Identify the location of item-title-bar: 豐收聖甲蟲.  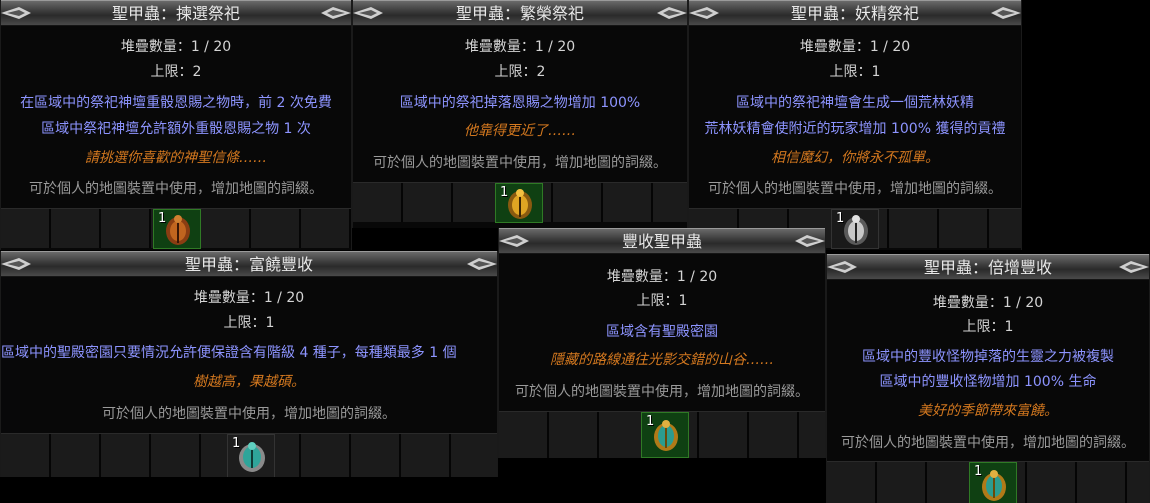
(662, 241).